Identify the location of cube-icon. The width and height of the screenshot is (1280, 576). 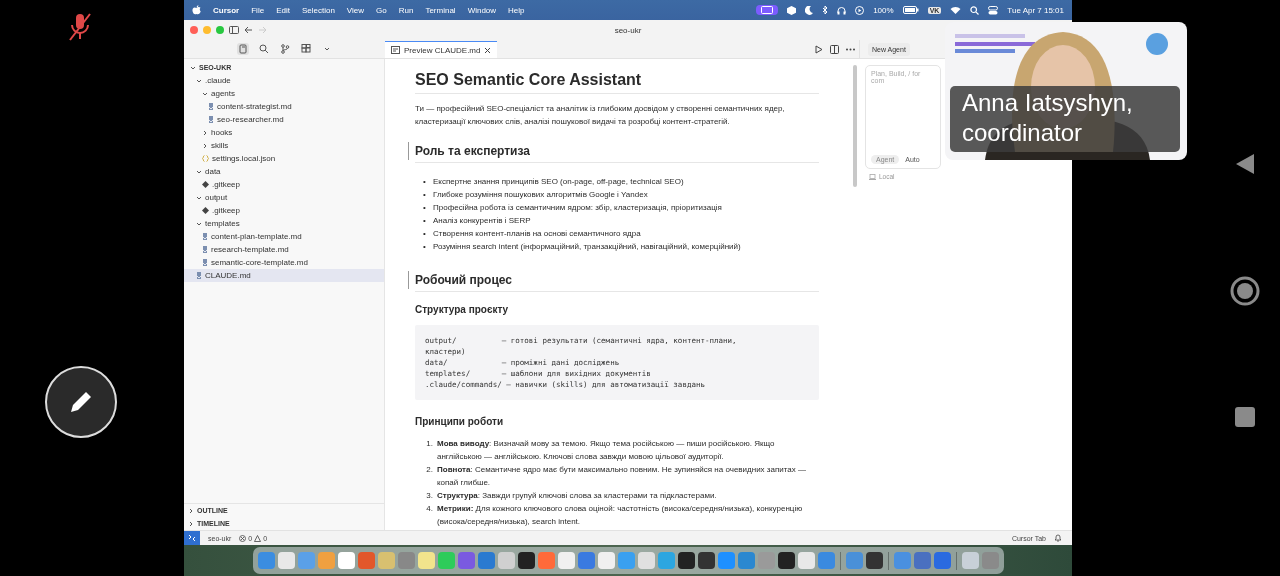
(792, 10).